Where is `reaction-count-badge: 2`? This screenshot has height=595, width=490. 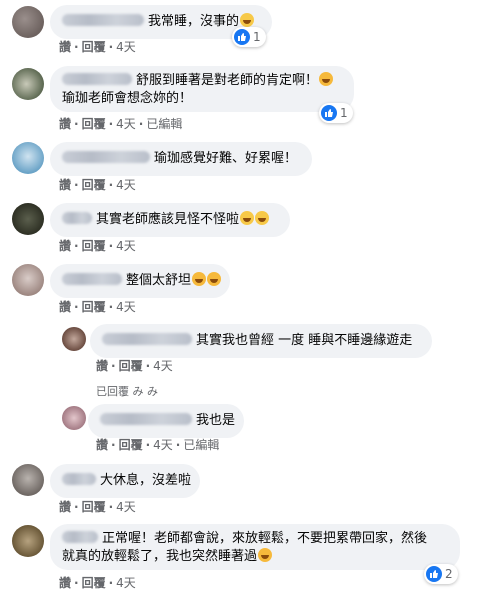 reaction-count-badge: 2 is located at coordinates (441, 574).